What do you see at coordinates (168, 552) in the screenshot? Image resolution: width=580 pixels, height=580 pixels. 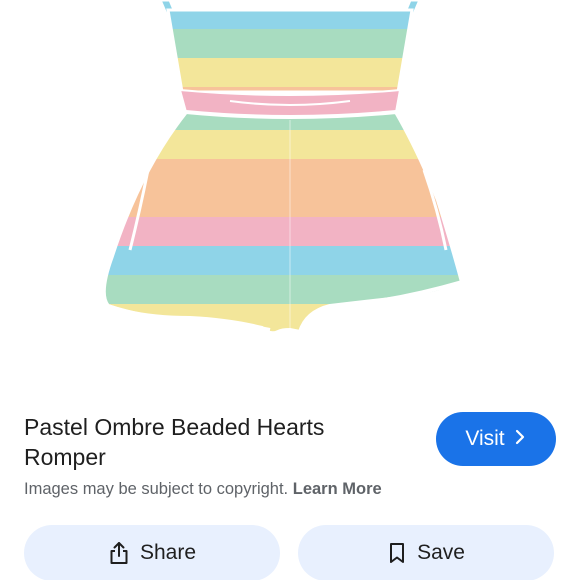 I see `share-label: Share` at bounding box center [168, 552].